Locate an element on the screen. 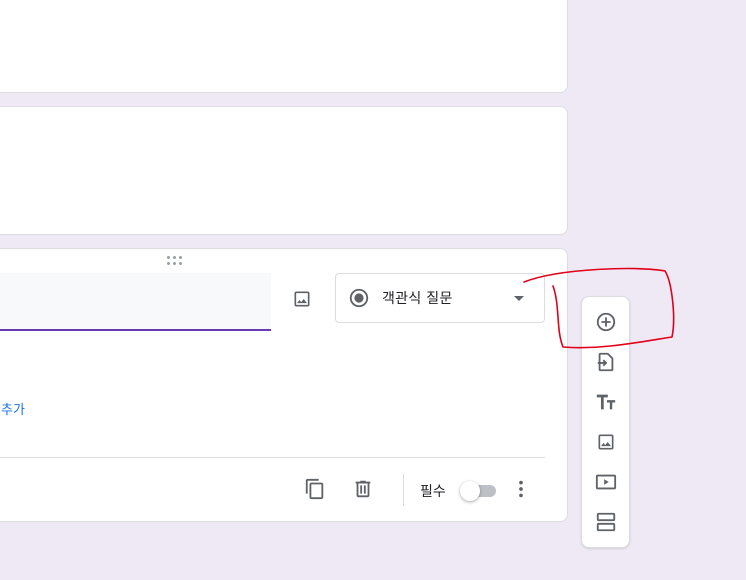 The height and width of the screenshot is (580, 746). add-title-button is located at coordinates (606, 402).